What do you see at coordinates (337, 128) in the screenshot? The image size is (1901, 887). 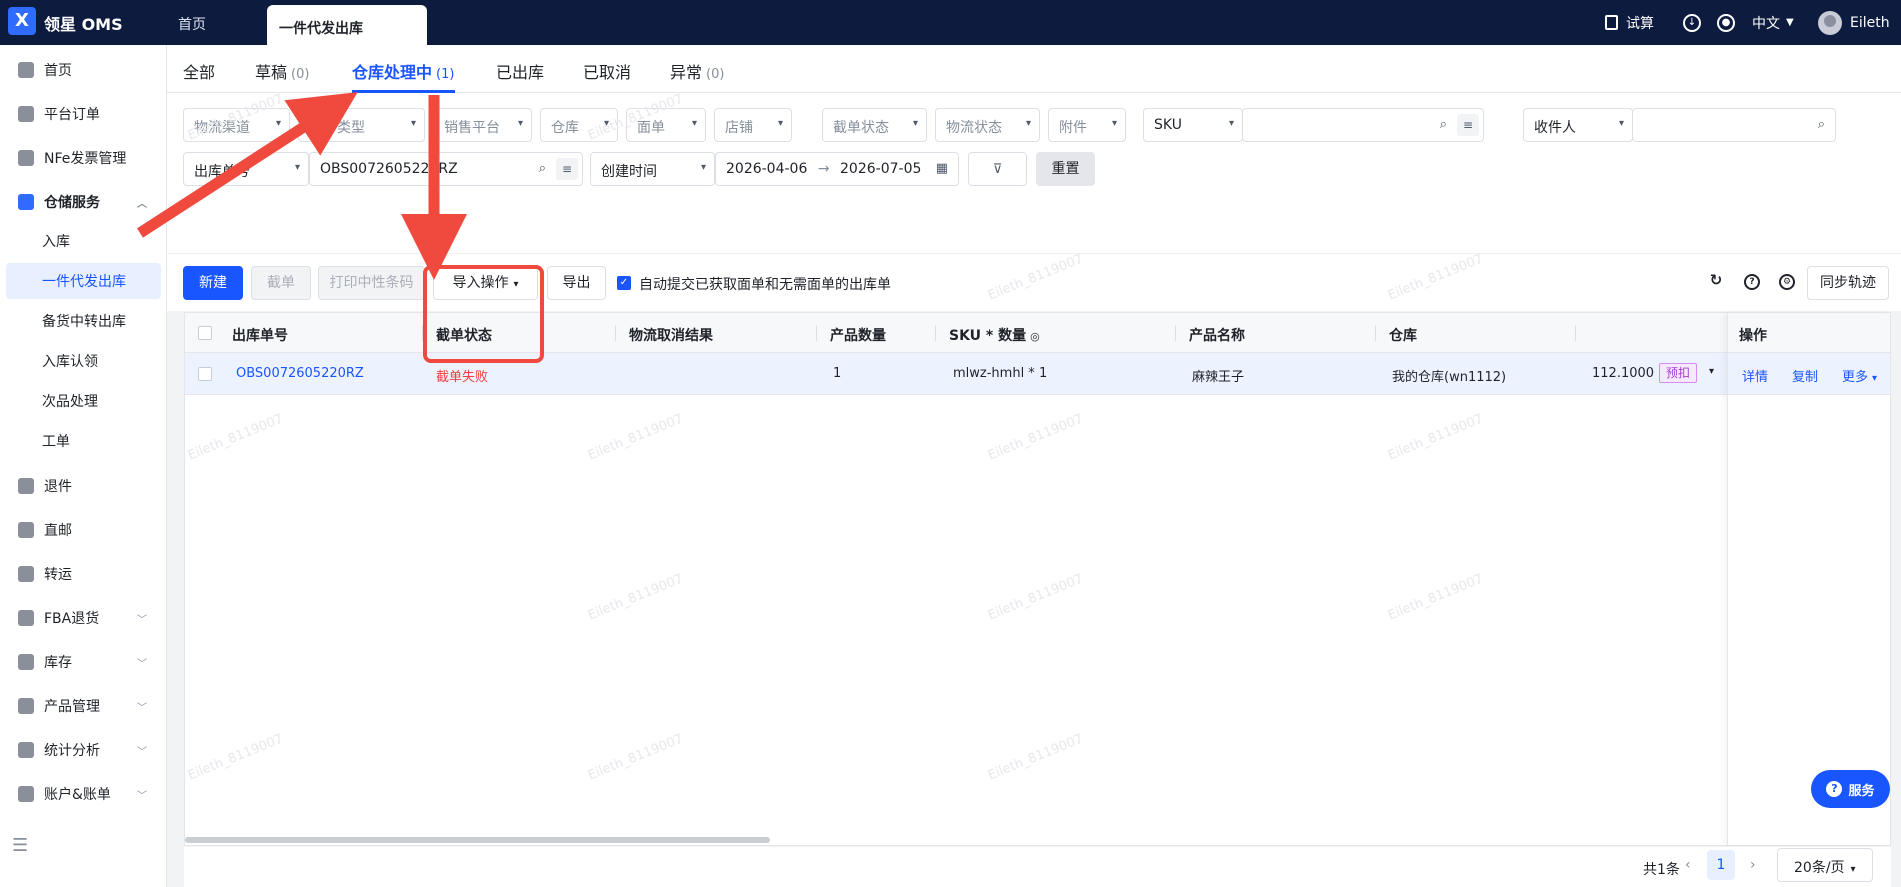 I see `filter-label: 品种类型` at bounding box center [337, 128].